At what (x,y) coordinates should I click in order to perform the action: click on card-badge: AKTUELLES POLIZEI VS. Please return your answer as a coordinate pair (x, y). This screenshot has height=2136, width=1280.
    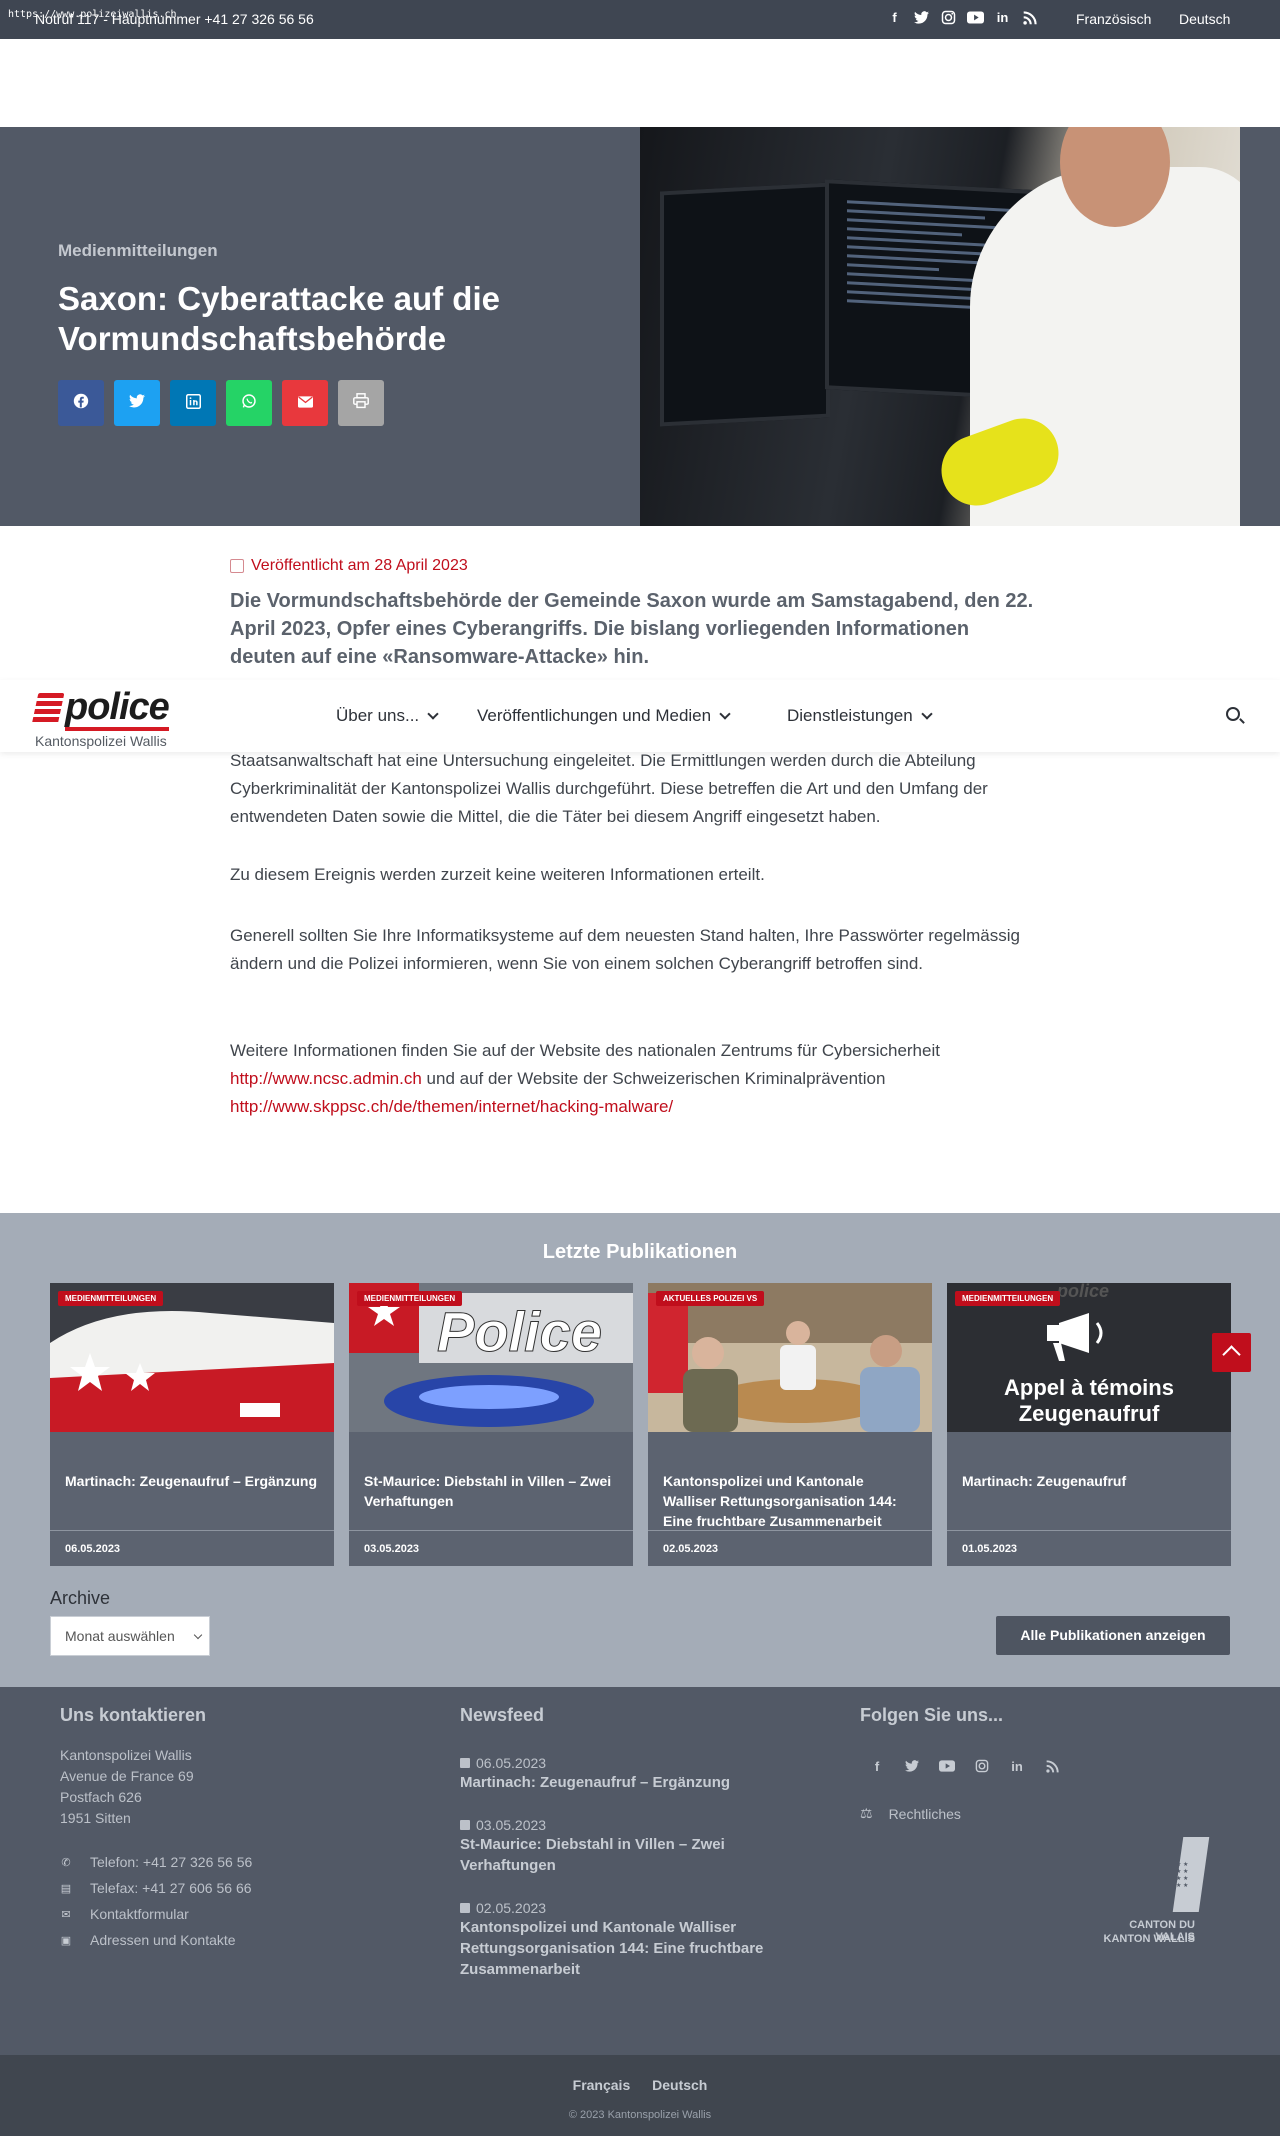
    Looking at the image, I should click on (710, 1298).